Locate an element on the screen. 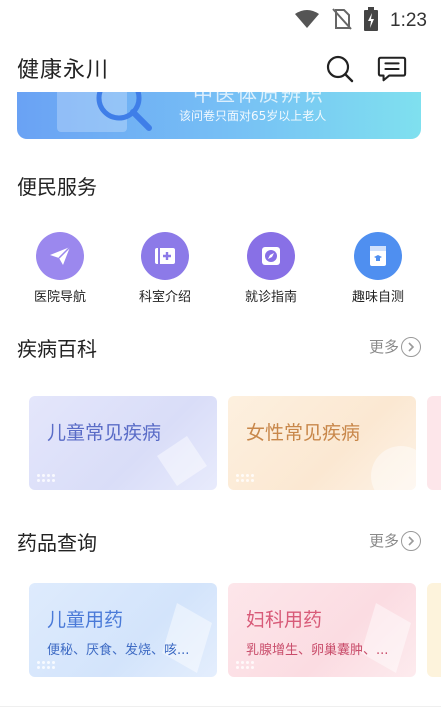  drug-section-title: 药品查询 is located at coordinates (57, 543).